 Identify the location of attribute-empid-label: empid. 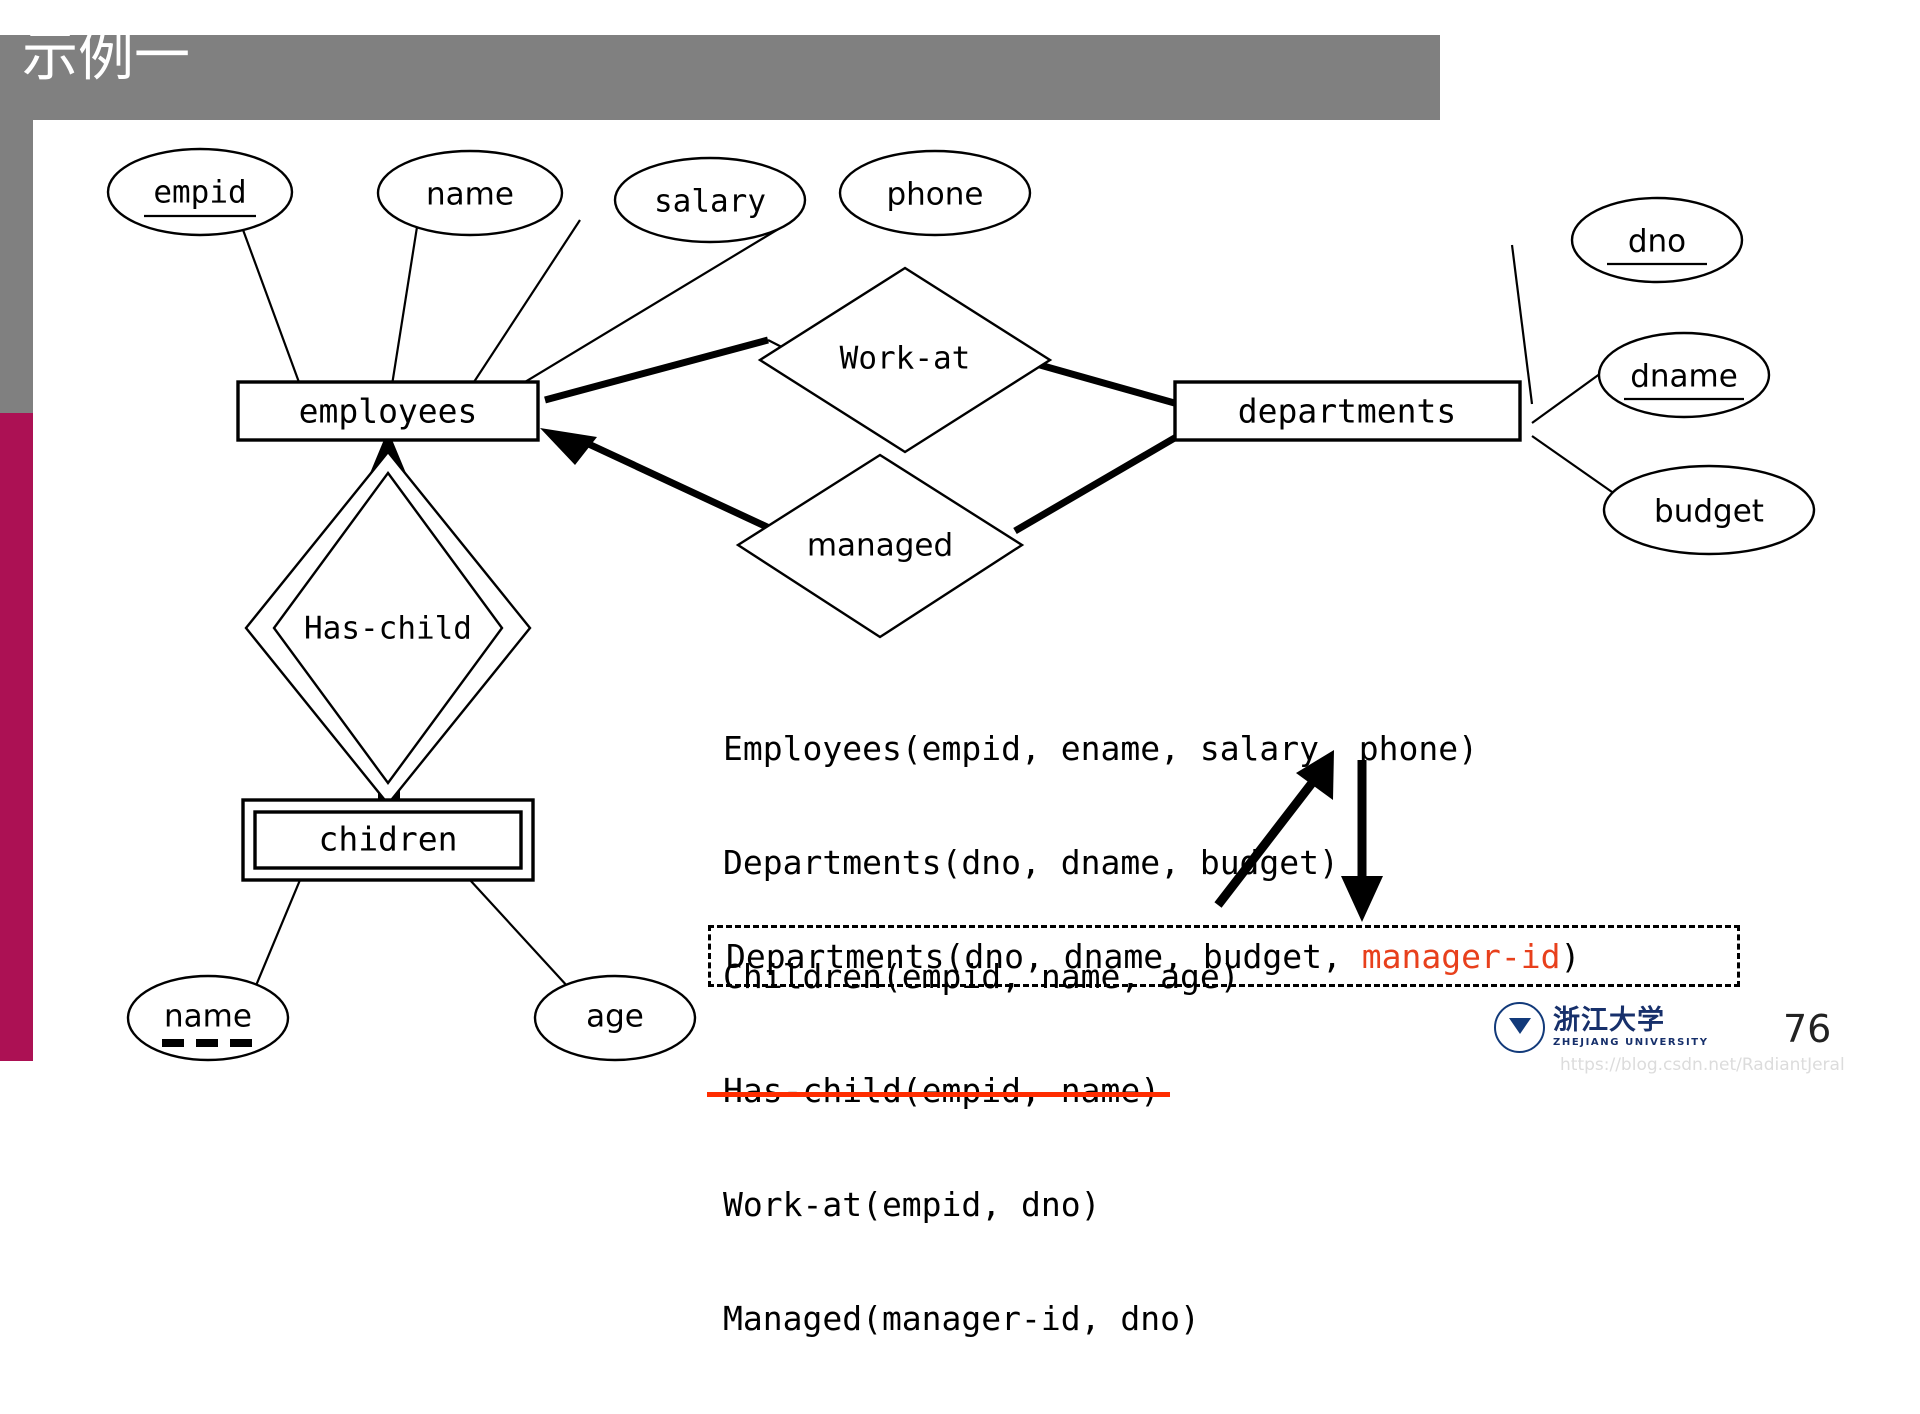
(199, 193).